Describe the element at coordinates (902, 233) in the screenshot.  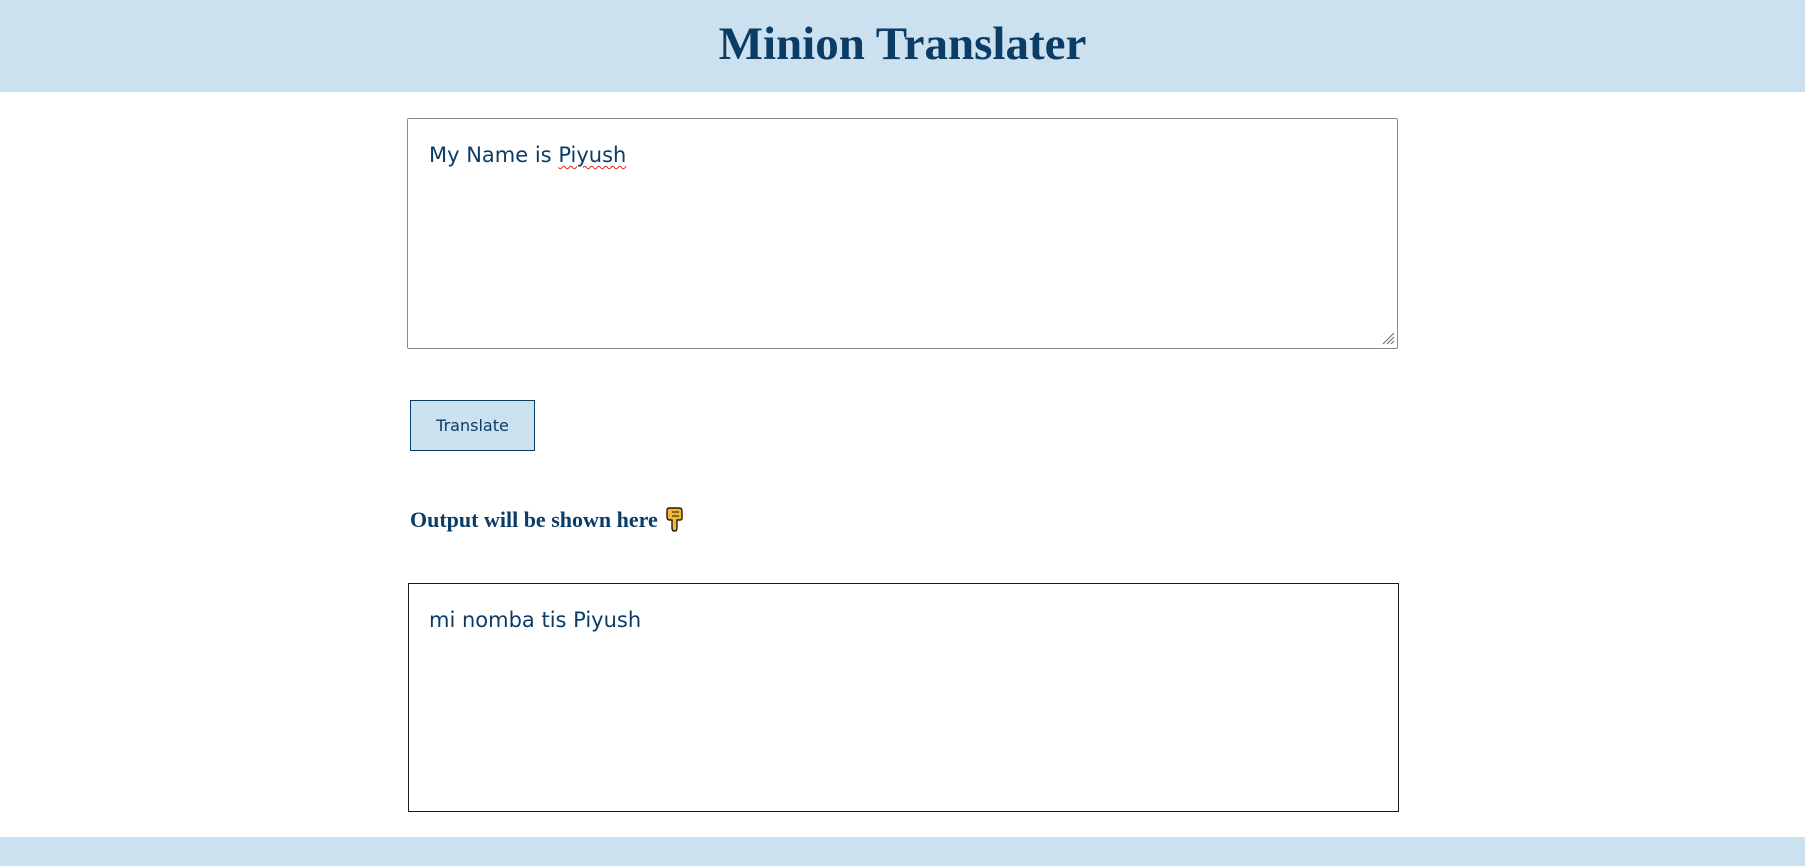
I see `input-textarea: My Name is Piyush` at that location.